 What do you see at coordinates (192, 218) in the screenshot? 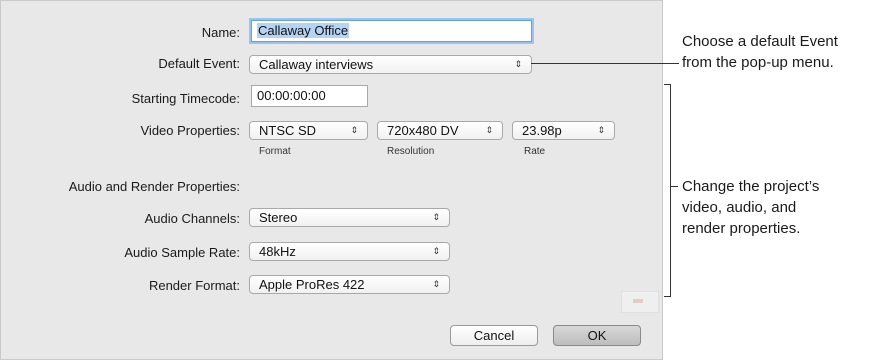
I see `audio-channels-label: Audio Channels:` at bounding box center [192, 218].